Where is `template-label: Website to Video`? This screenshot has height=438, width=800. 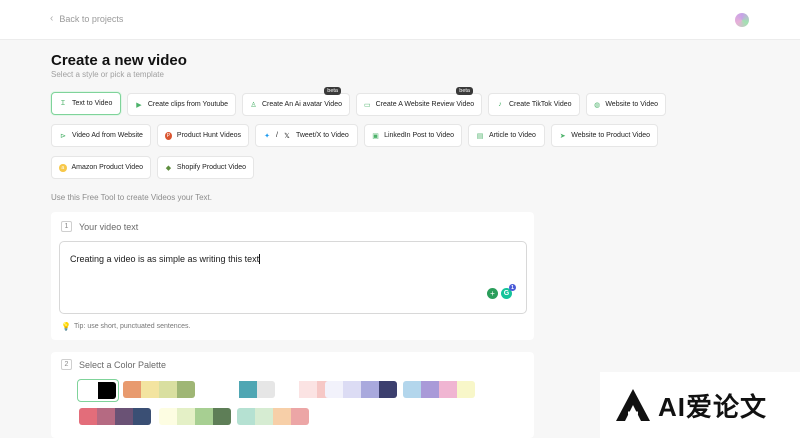
template-label: Website to Video is located at coordinates (631, 104).